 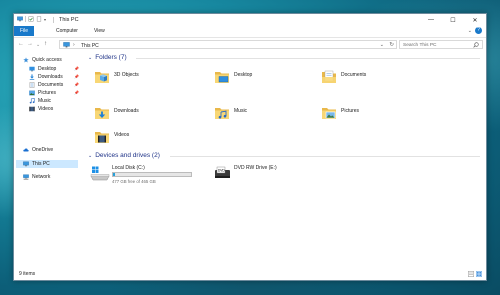 I want to click on drive-label: Local Disk (C:), so click(x=128, y=168).